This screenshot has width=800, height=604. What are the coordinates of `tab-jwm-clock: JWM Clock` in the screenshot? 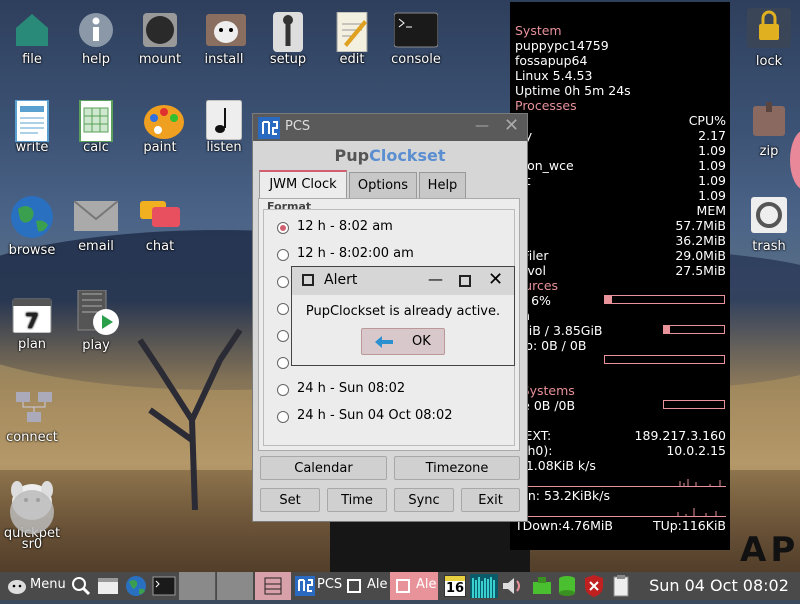 It's located at (303, 184).